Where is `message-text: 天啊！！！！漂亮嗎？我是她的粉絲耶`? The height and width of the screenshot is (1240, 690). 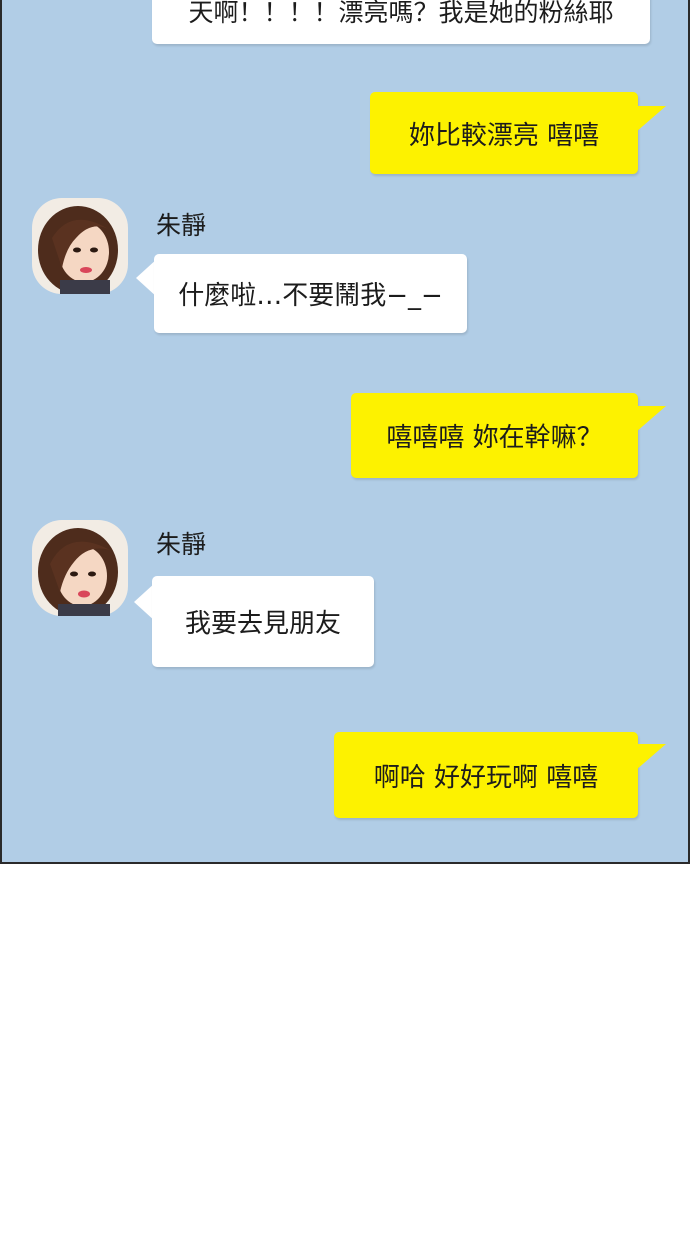 message-text: 天啊！！！！漂亮嗎？我是她的粉絲耶 is located at coordinates (401, 13).